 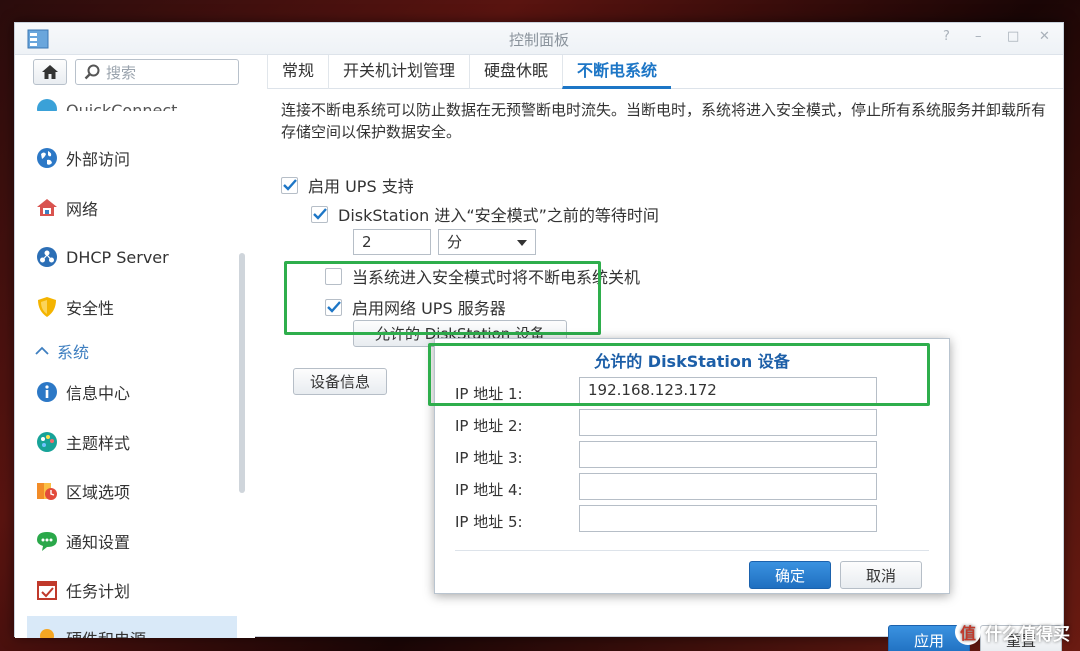 I want to click on sidebar-item-label: 信息中心, so click(x=98, y=393).